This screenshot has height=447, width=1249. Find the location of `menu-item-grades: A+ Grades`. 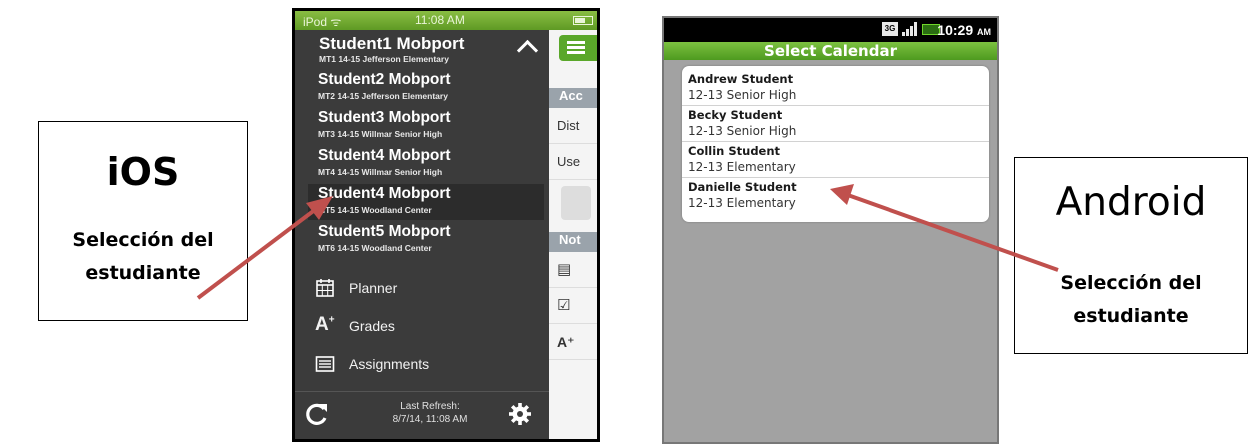

menu-item-grades: A+ Grades is located at coordinates (424, 327).